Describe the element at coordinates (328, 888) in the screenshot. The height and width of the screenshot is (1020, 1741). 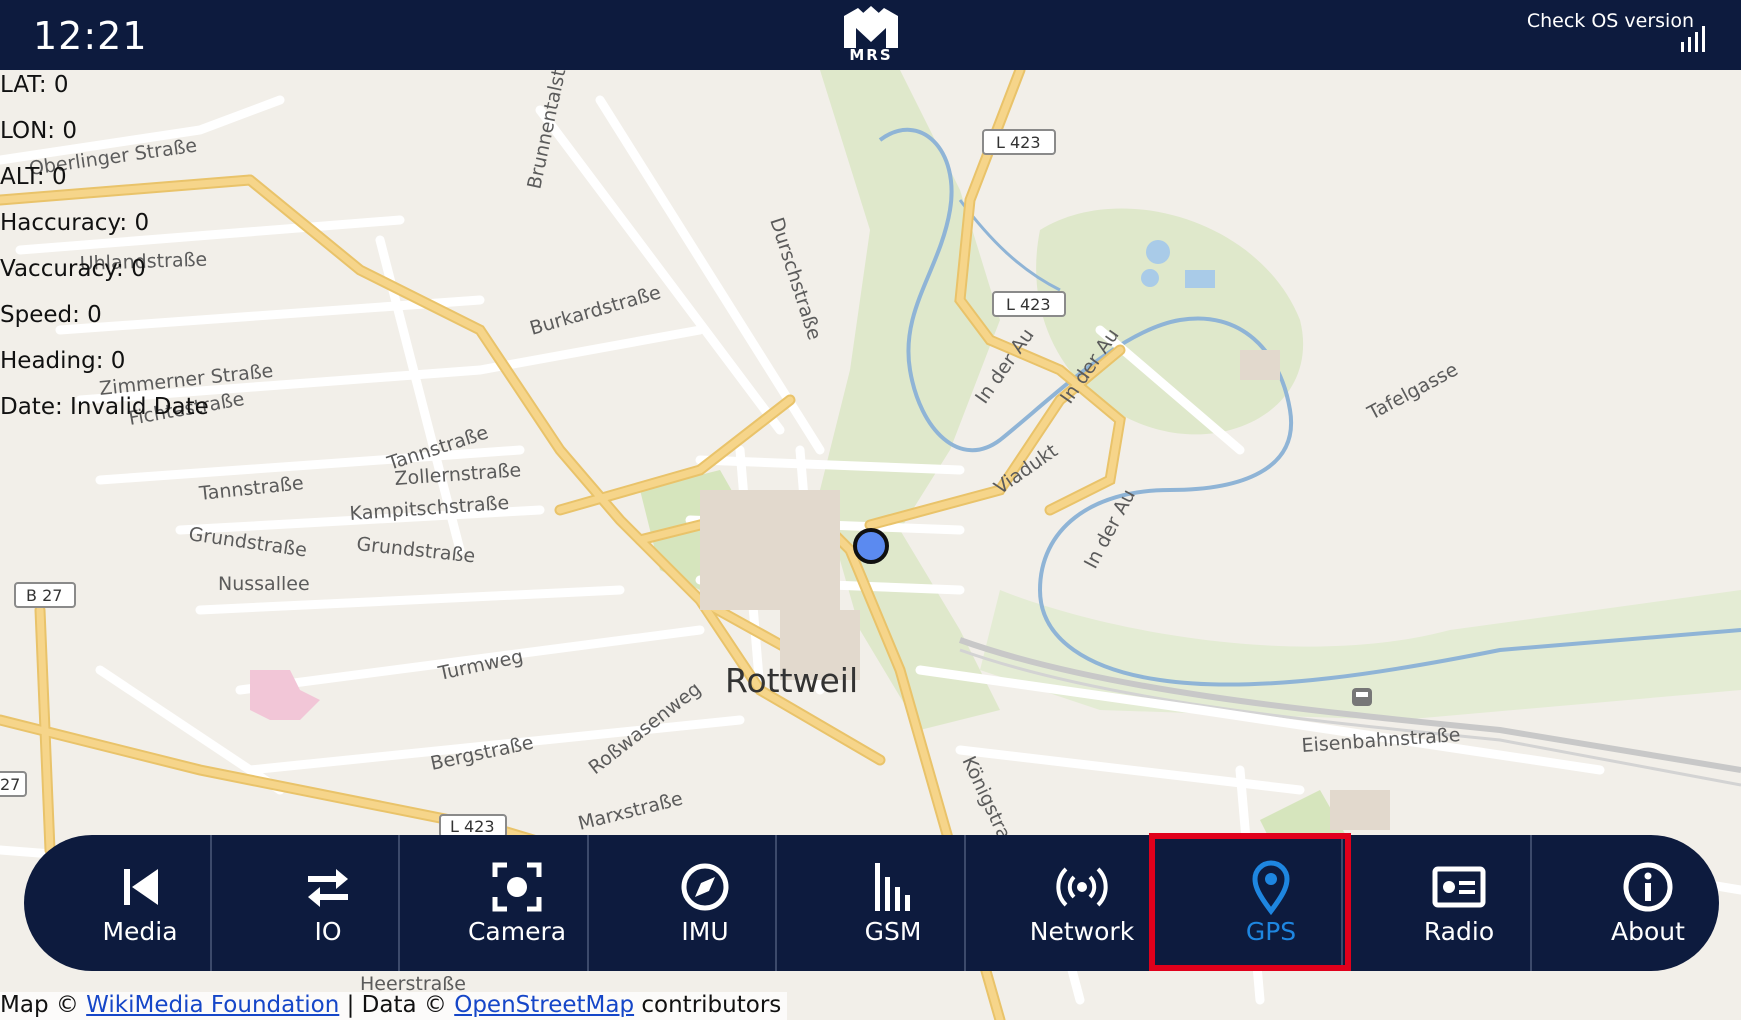
I see `swap-arrows-icon` at that location.